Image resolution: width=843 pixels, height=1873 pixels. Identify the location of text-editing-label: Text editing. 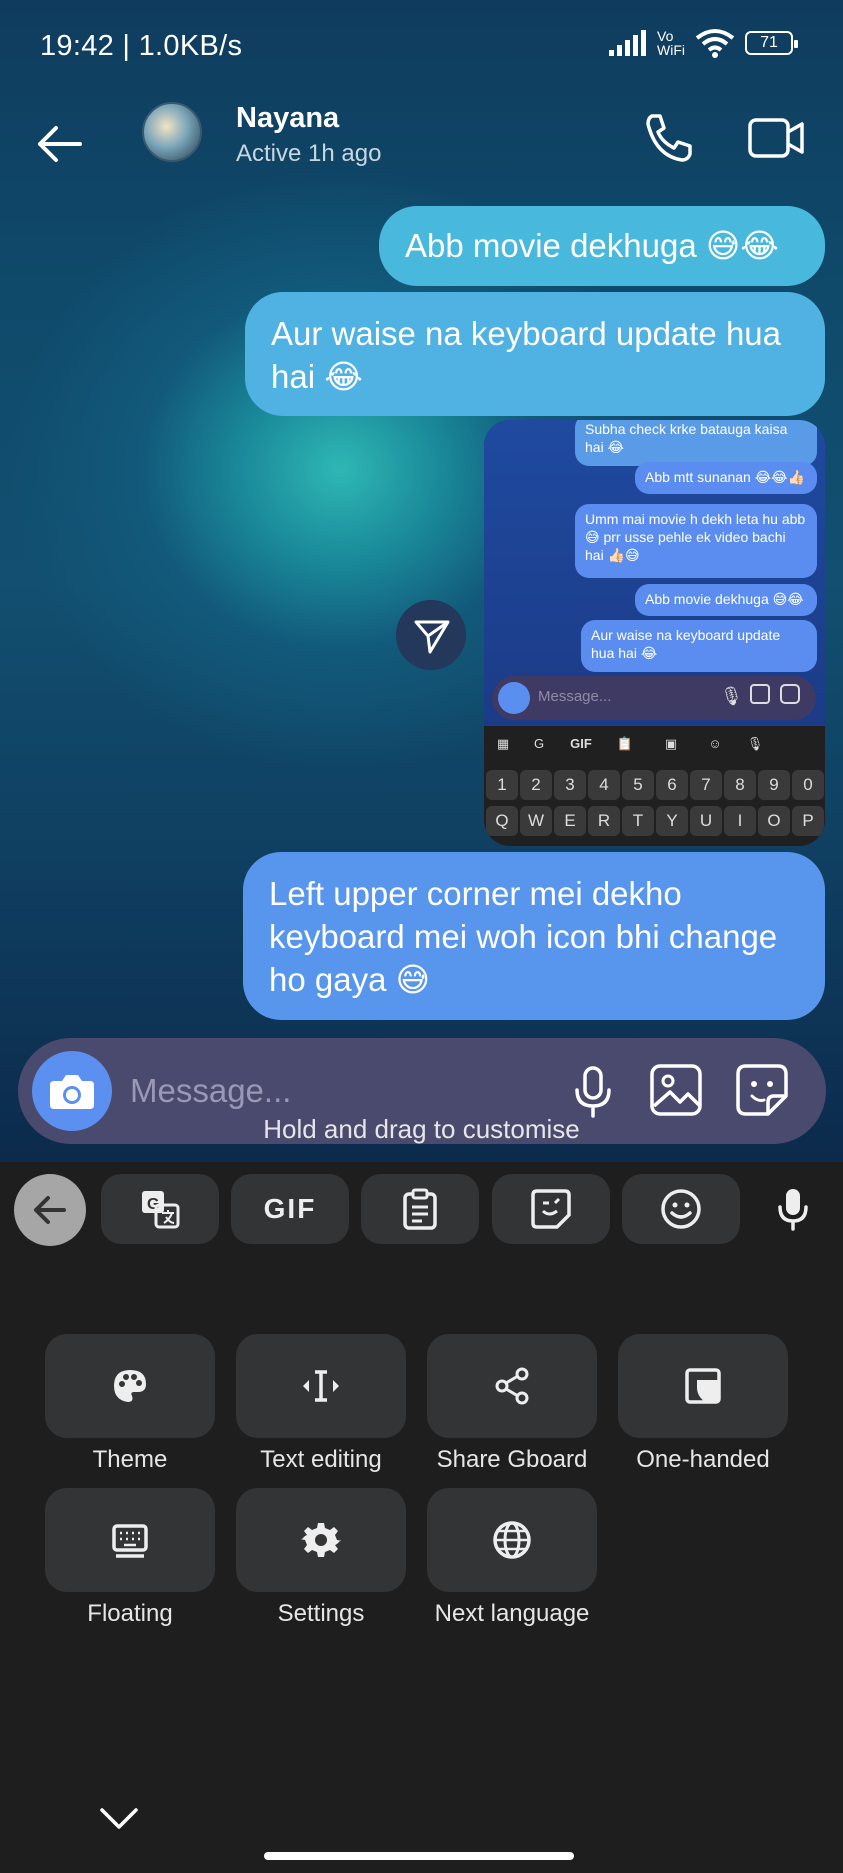
(321, 1459).